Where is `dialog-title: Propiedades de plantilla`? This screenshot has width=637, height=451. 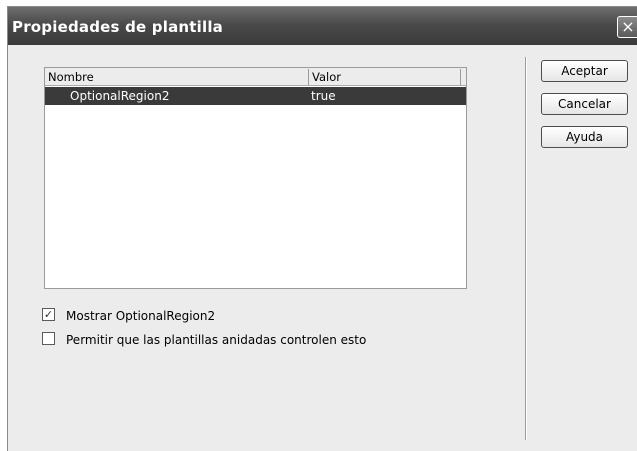 dialog-title: Propiedades de plantilla is located at coordinates (117, 27).